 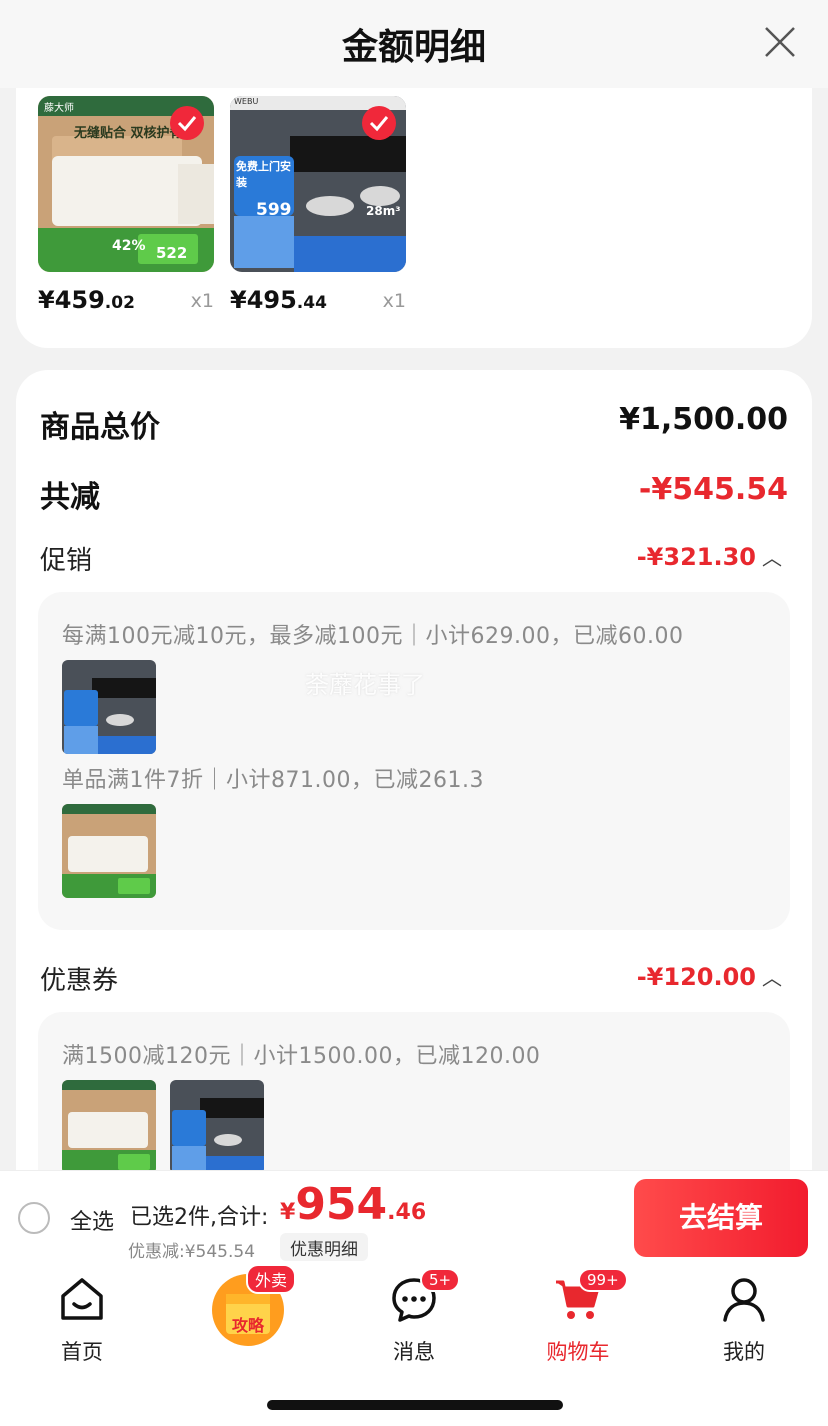 I want to click on home-indicator, so click(x=415, y=1405).